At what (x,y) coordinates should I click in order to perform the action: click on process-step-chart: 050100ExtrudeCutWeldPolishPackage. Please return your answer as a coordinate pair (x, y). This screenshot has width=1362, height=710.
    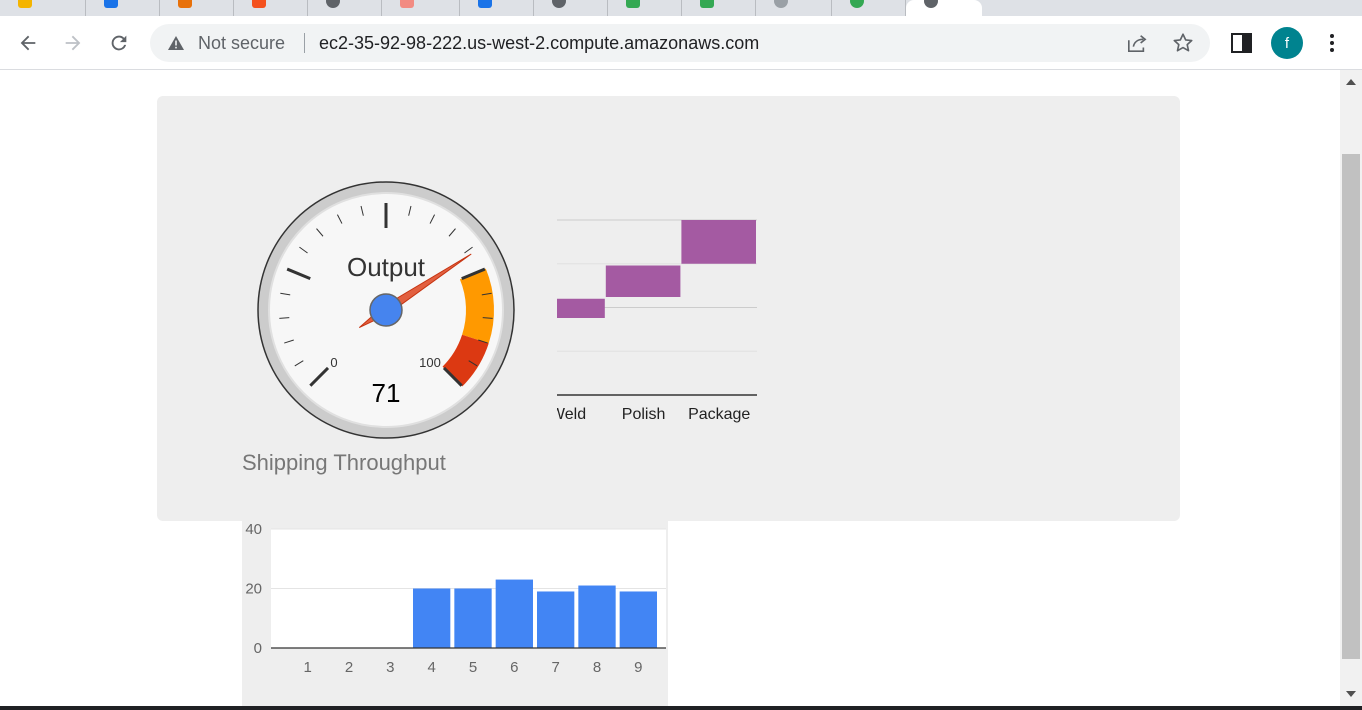
    Looking at the image, I should click on (657, 321).